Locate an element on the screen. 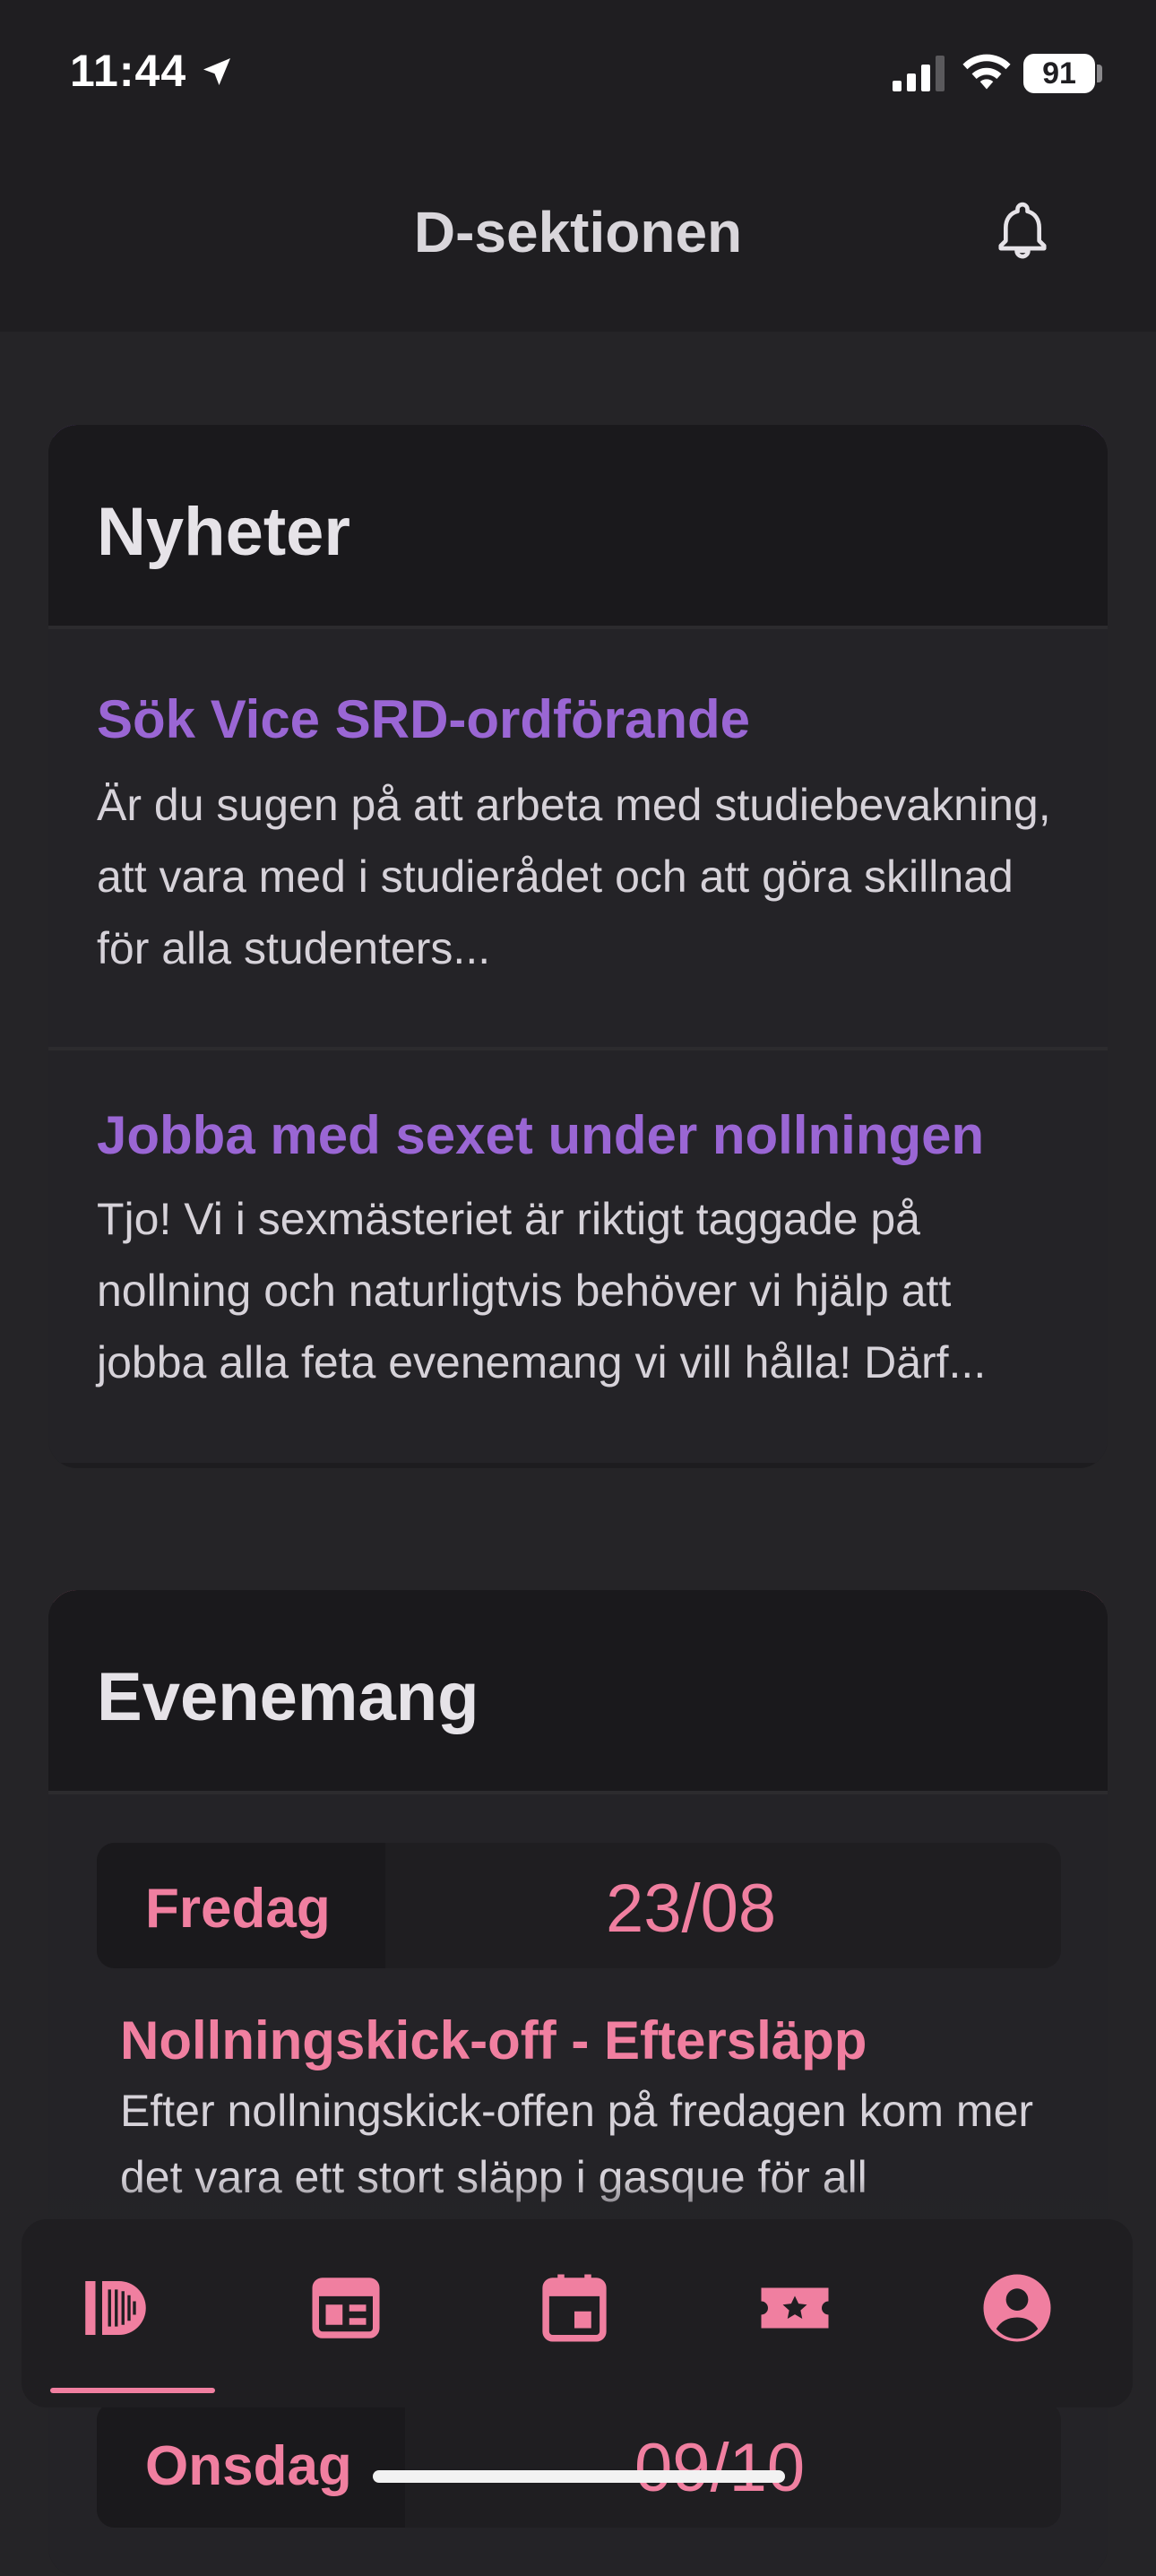 The height and width of the screenshot is (2576, 1156). news-item-title: Jobba med sexet under nollningen is located at coordinates (541, 1135).